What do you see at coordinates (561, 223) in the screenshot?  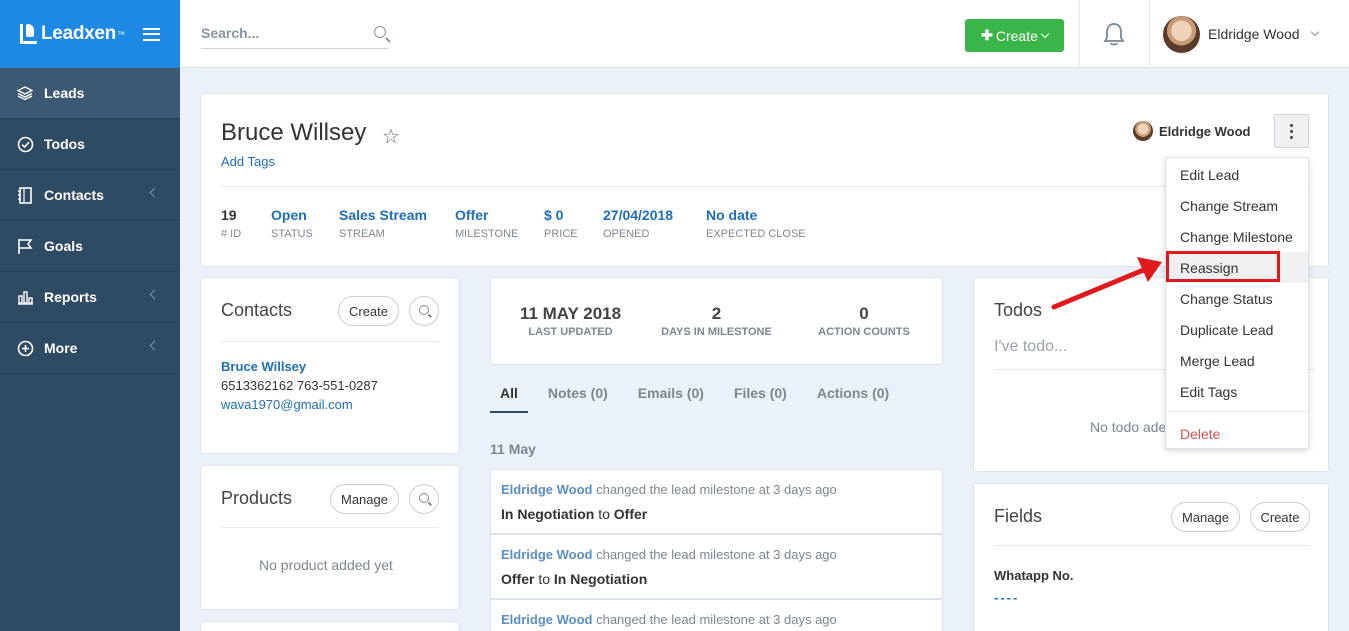 I see `stat-price: $ 0 PRICE` at bounding box center [561, 223].